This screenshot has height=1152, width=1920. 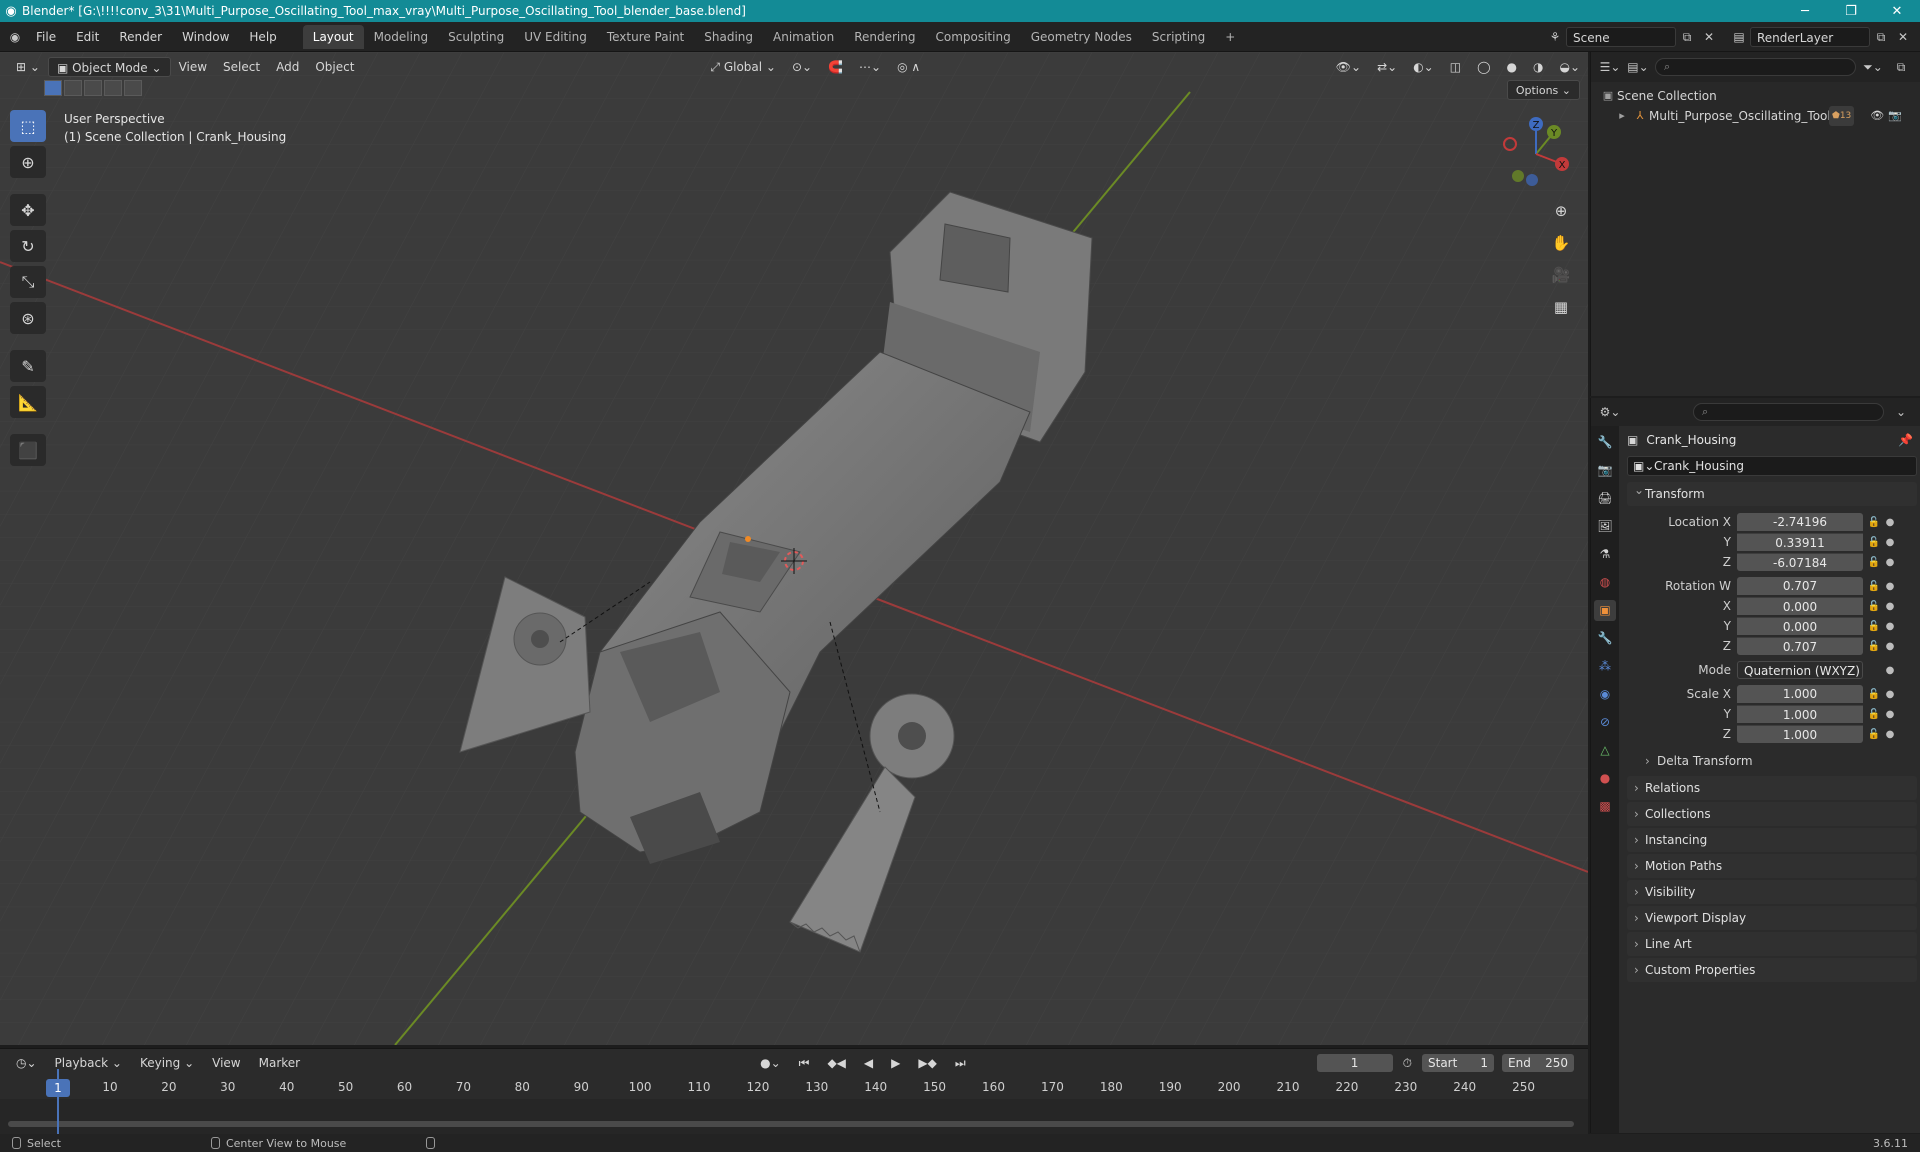 I want to click on blender-menu-icon: ◉, so click(x=15, y=37).